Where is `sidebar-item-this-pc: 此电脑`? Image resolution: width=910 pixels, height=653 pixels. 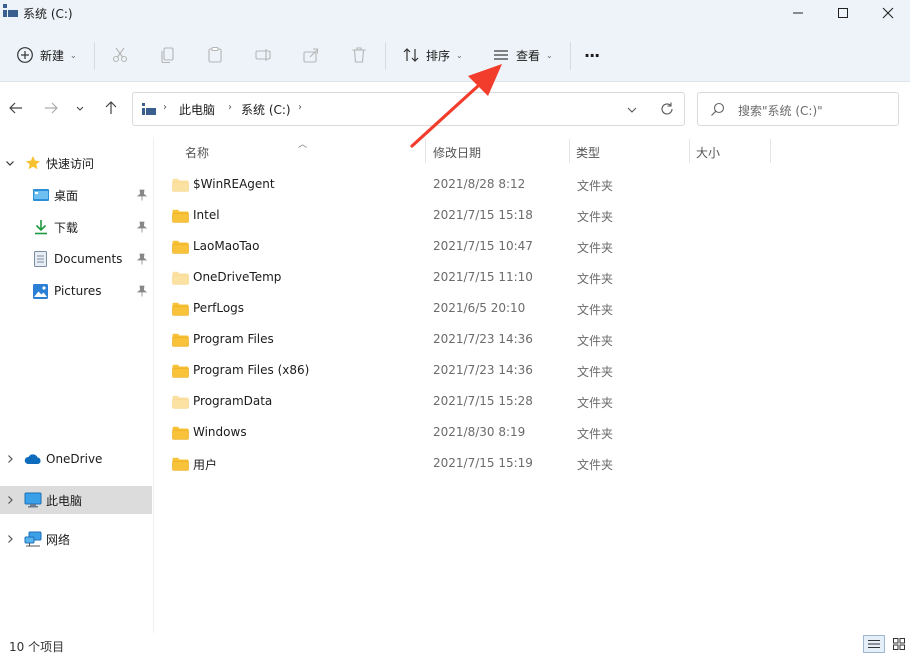 sidebar-item-this-pc: 此电脑 is located at coordinates (76, 500).